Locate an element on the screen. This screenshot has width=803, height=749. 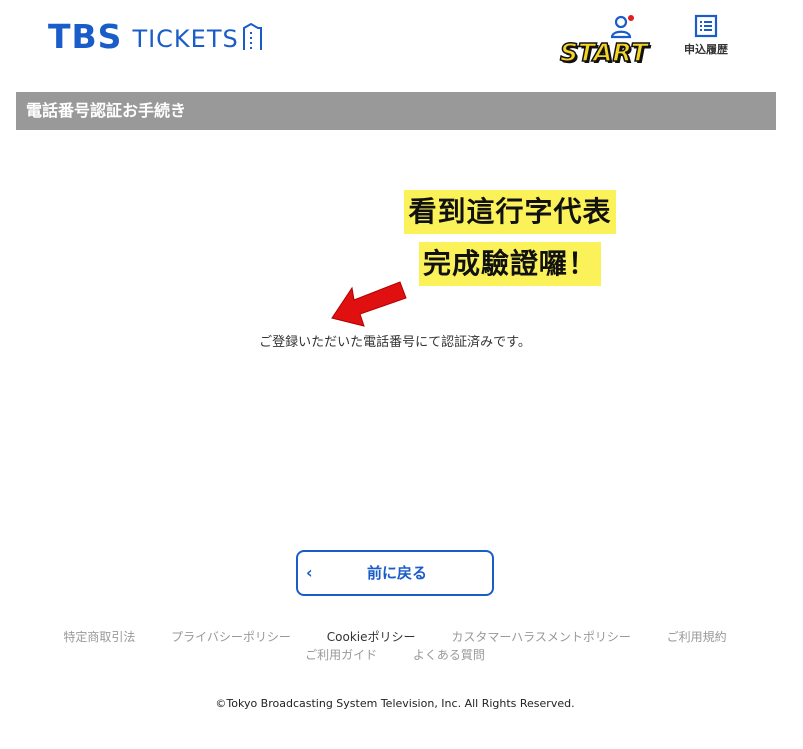
ticket-mark-icon is located at coordinates (252, 36).